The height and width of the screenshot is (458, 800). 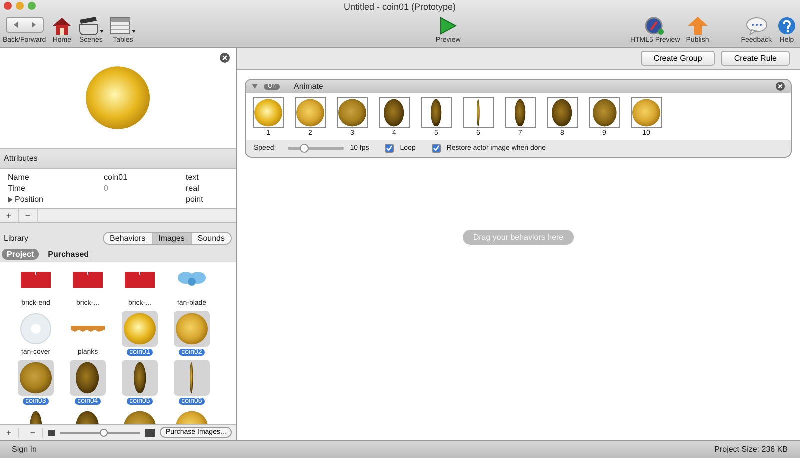 I want to click on attribute-row: Name coin01 text, so click(x=118, y=177).